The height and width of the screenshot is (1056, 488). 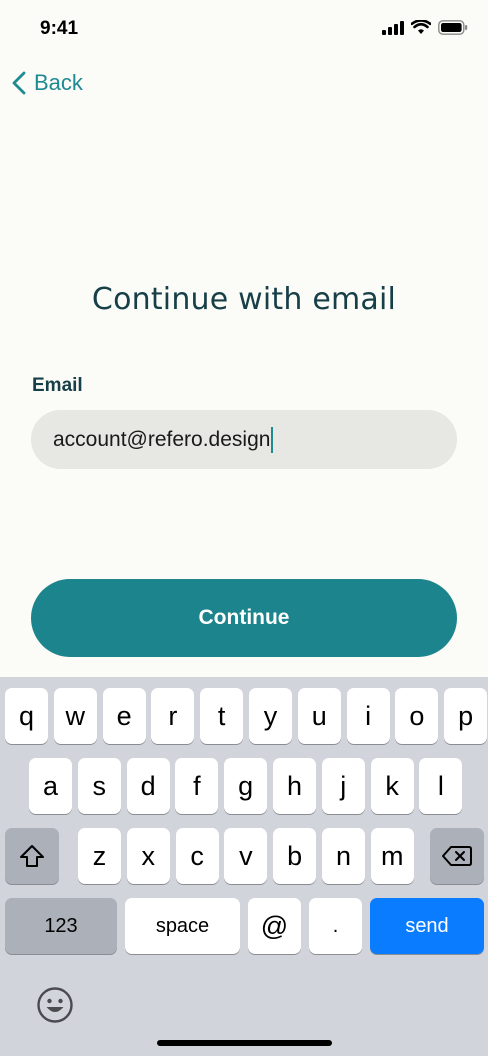 I want to click on key-label: g, so click(x=246, y=785).